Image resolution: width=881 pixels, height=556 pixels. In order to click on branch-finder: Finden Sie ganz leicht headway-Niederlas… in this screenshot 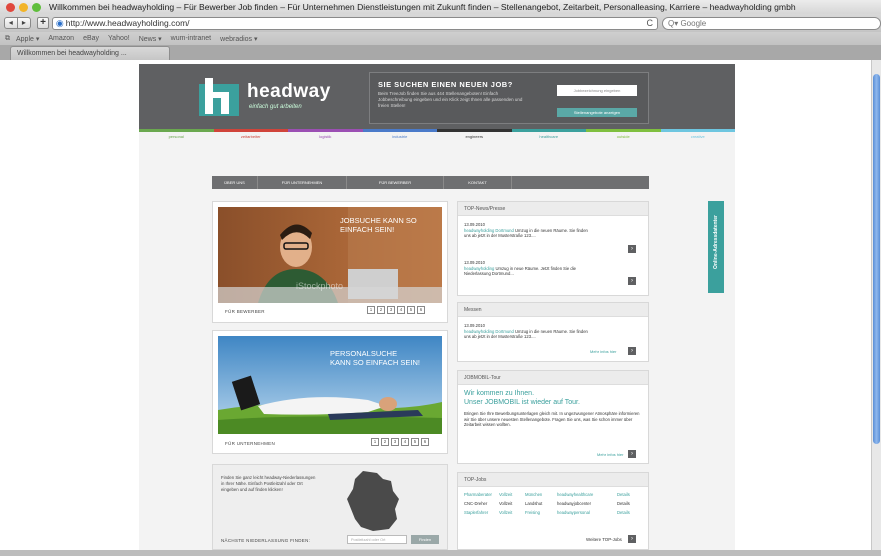, I will do `click(330, 507)`.